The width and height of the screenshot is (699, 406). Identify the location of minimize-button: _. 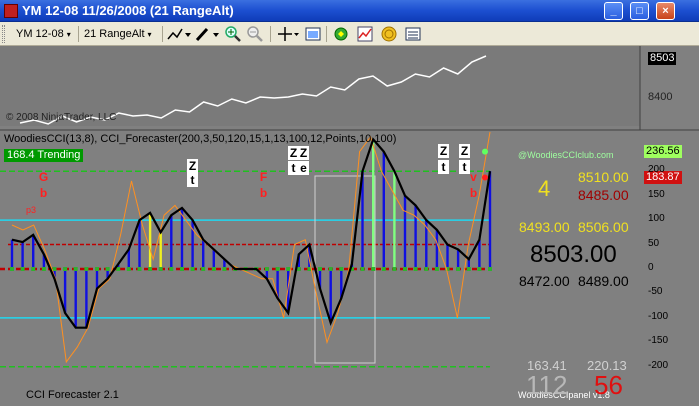
(613, 11).